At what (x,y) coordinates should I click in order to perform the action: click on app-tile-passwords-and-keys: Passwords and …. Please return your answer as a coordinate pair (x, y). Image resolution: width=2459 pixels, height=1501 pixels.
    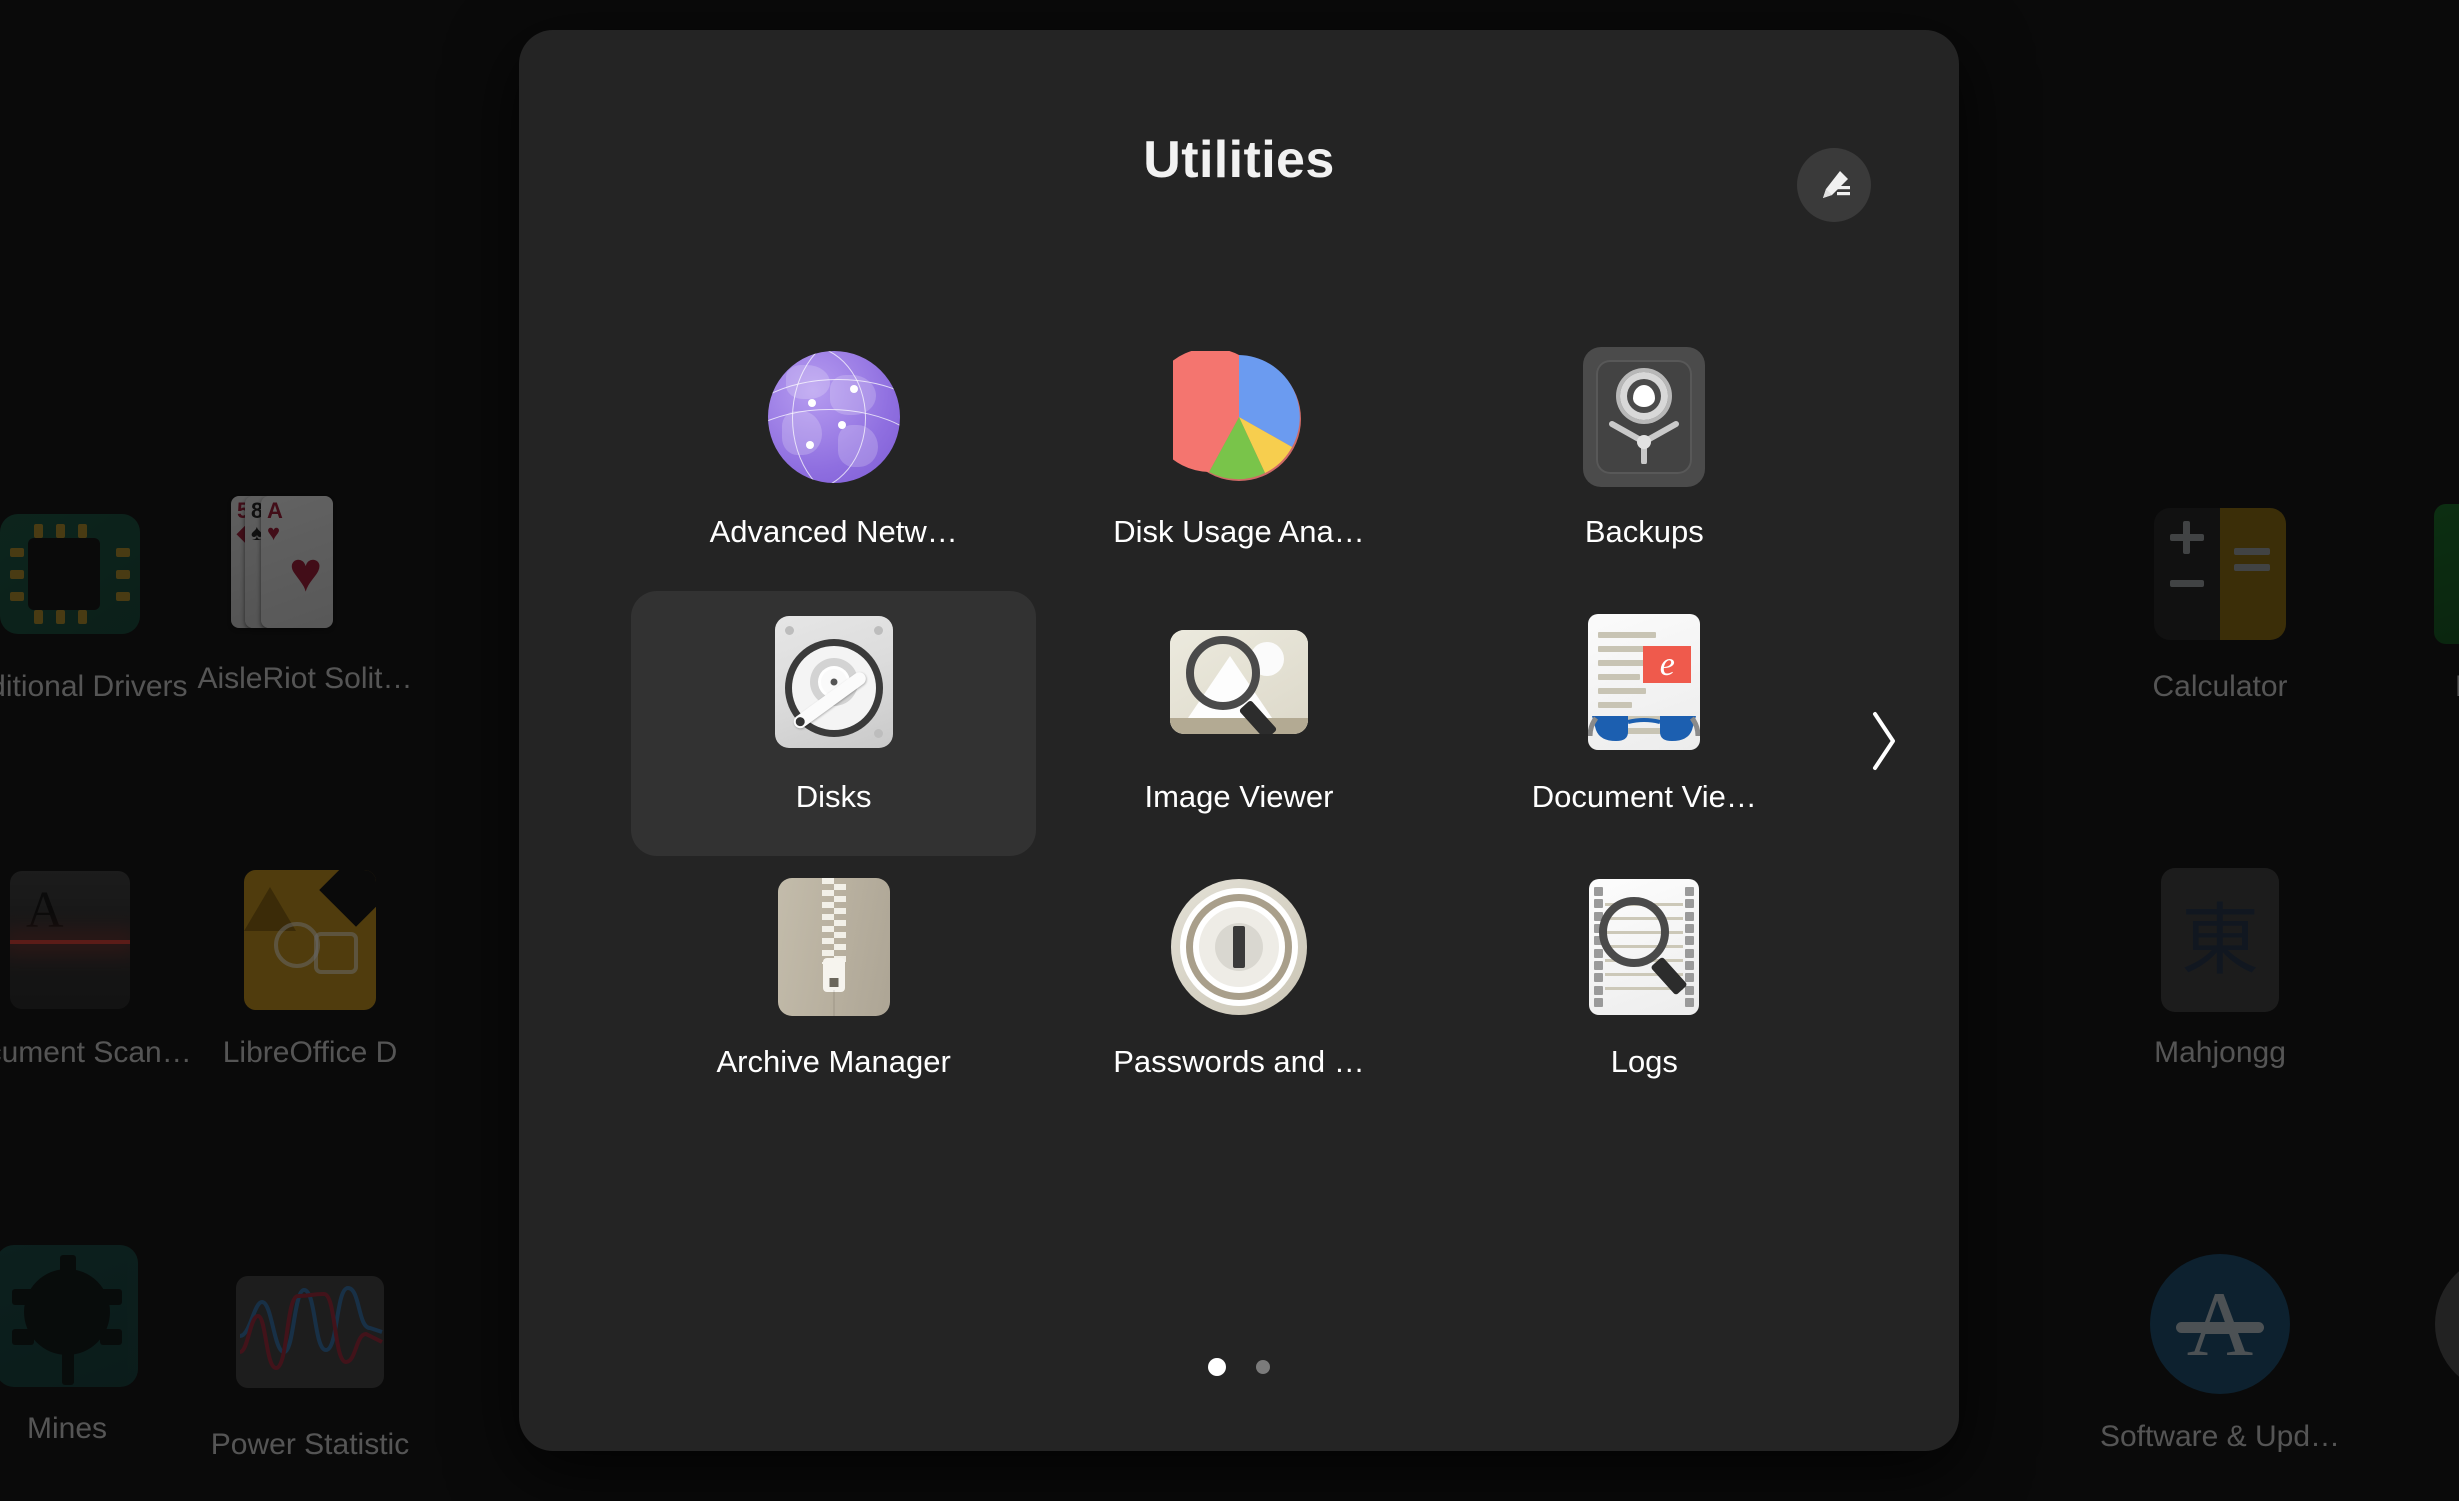
    Looking at the image, I should click on (1238, 988).